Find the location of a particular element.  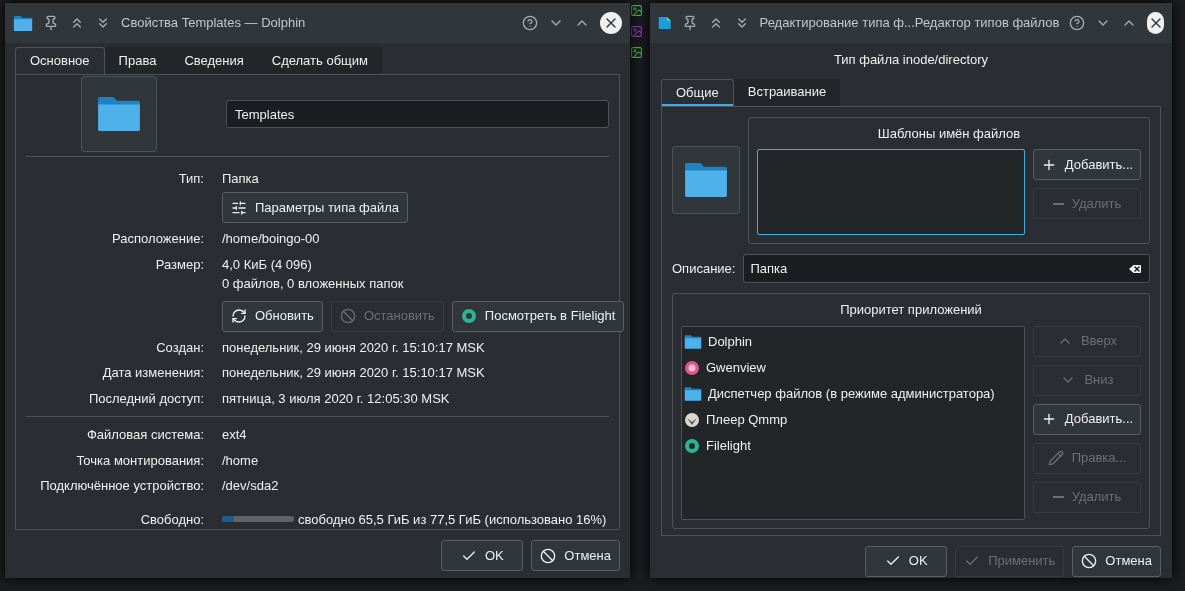

tab: Сведения is located at coordinates (214, 60).